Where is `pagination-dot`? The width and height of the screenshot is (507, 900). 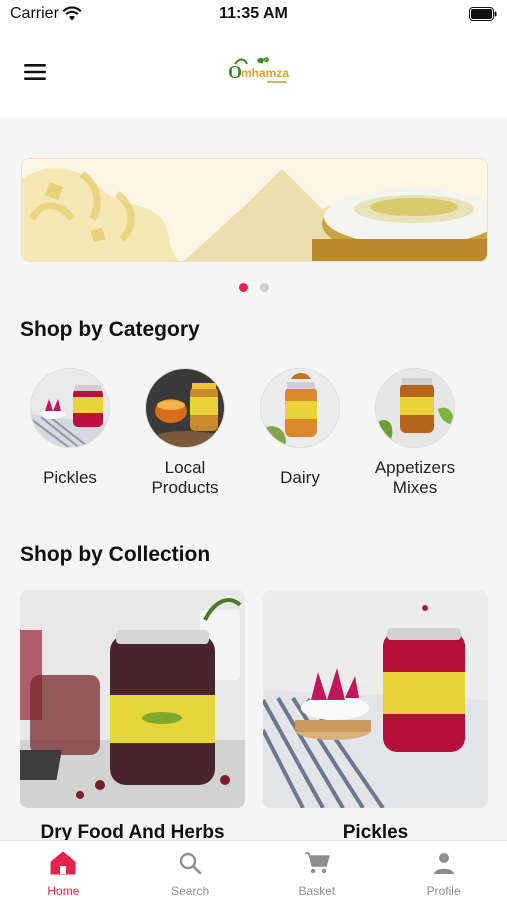 pagination-dot is located at coordinates (264, 287).